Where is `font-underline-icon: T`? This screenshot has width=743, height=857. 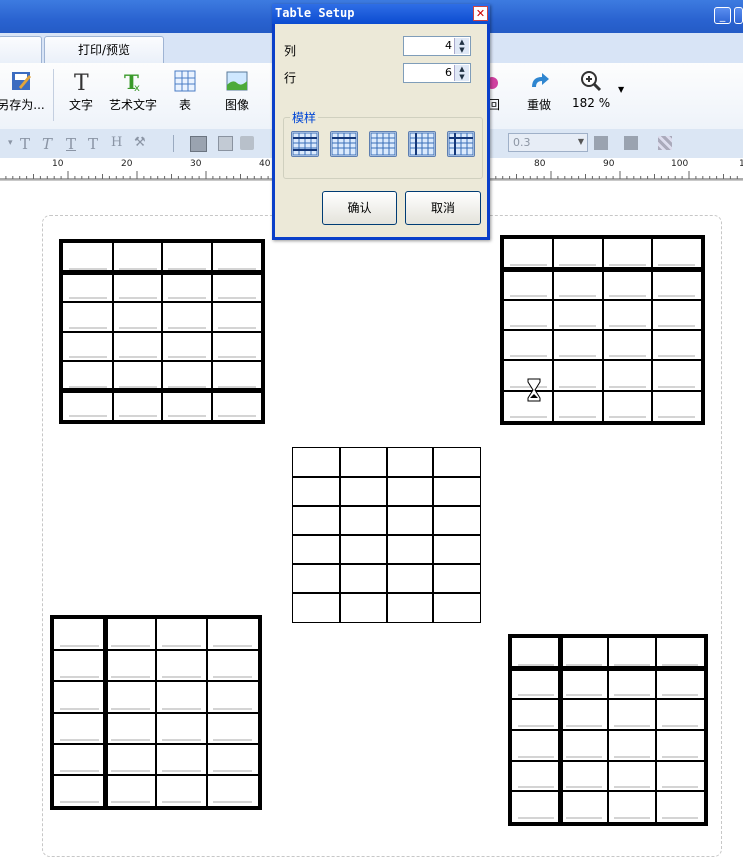 font-underline-icon: T is located at coordinates (71, 144).